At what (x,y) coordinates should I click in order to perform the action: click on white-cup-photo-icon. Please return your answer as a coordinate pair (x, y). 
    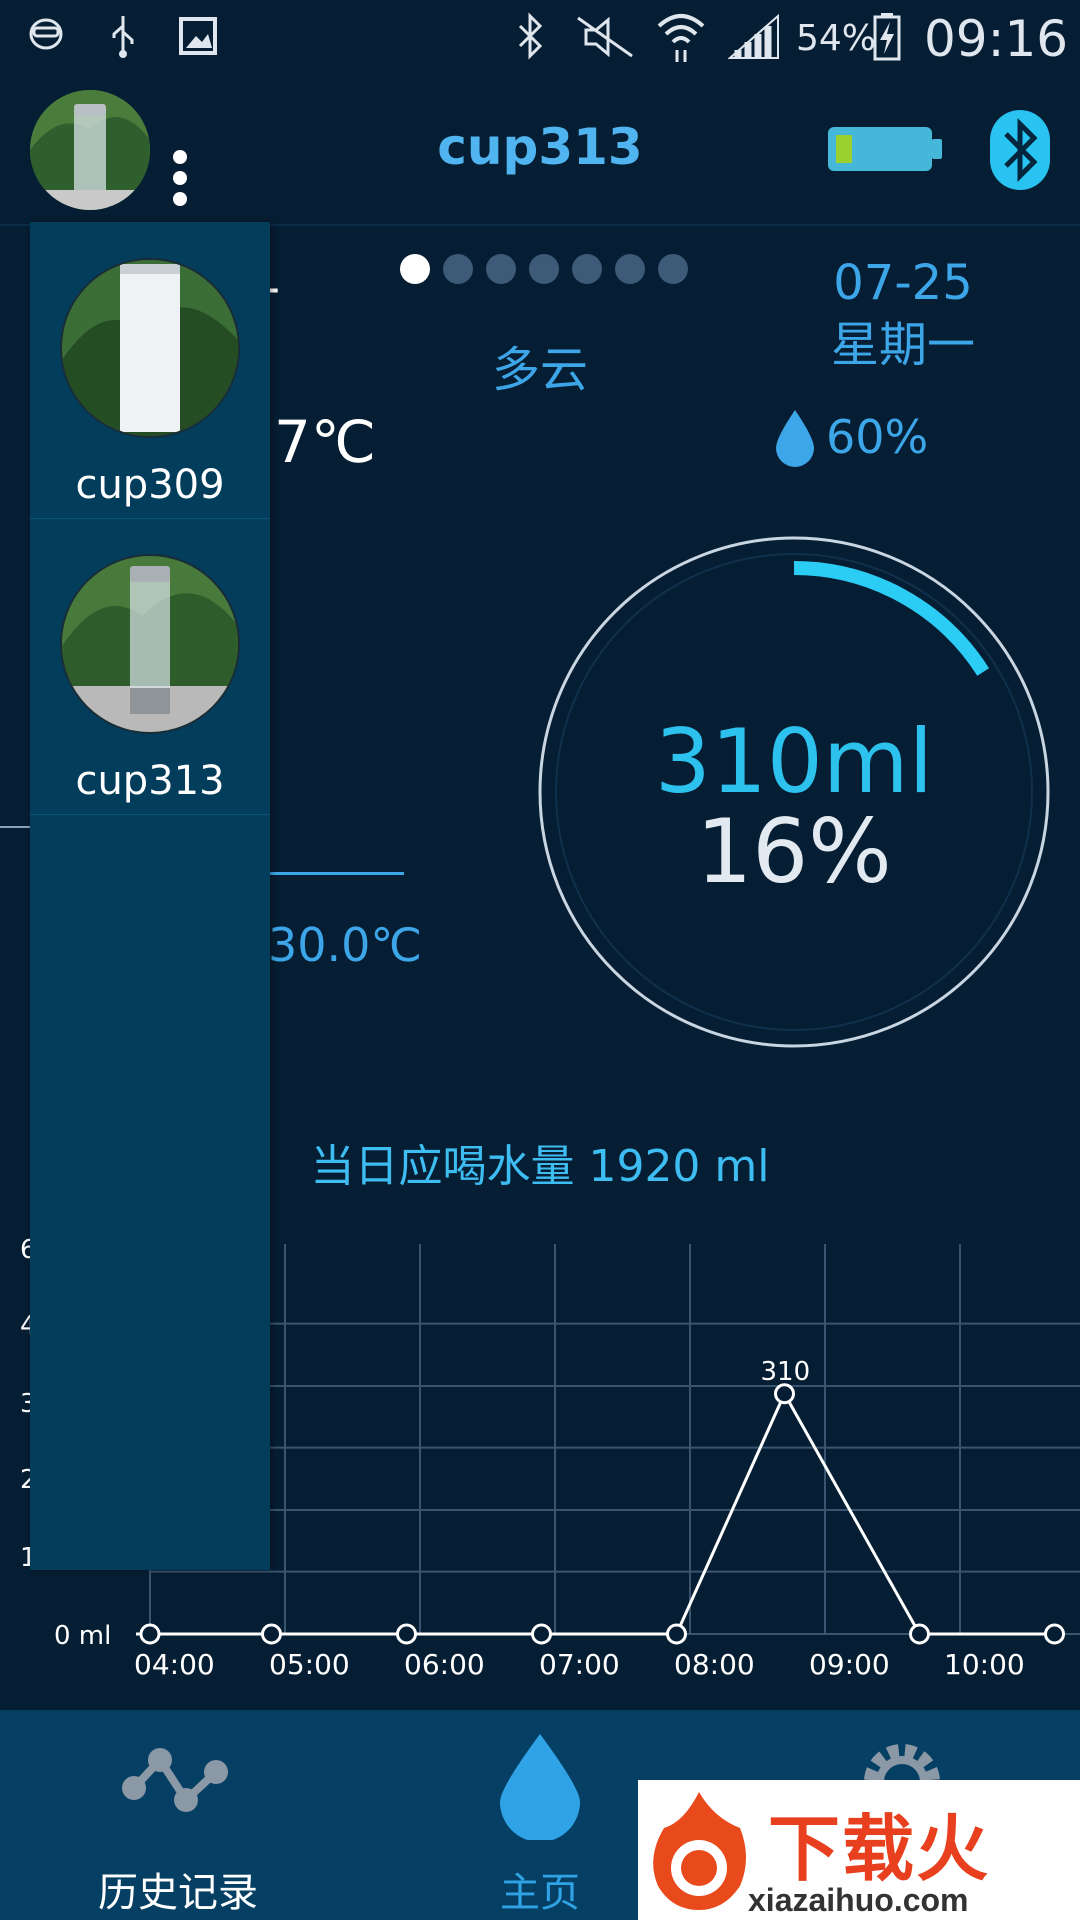
    Looking at the image, I should click on (150, 348).